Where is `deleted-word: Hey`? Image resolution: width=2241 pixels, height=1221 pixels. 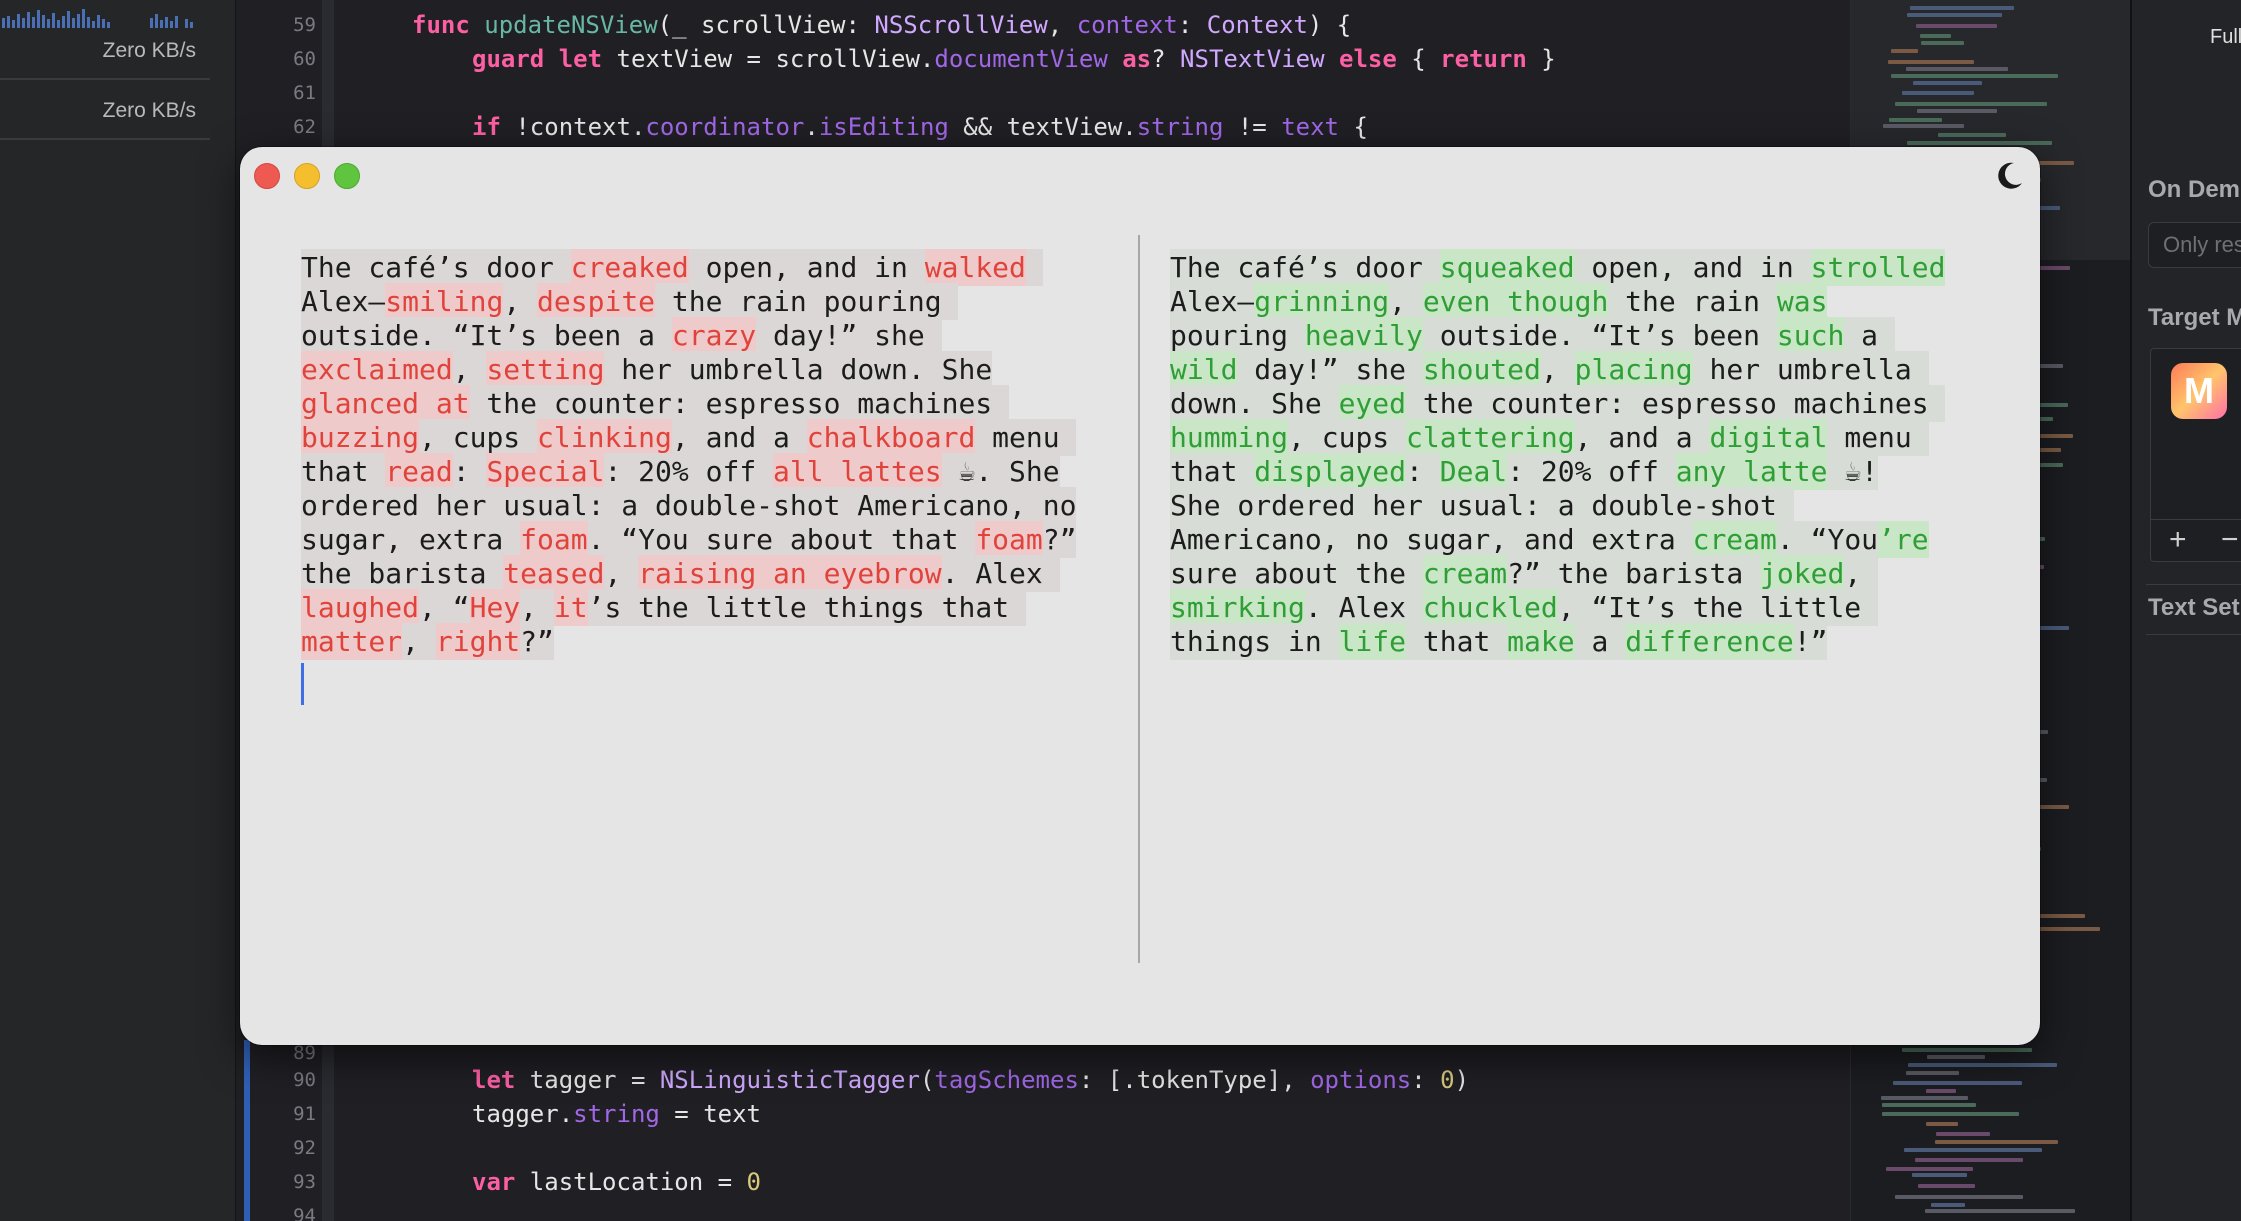 deleted-word: Hey is located at coordinates (495, 607).